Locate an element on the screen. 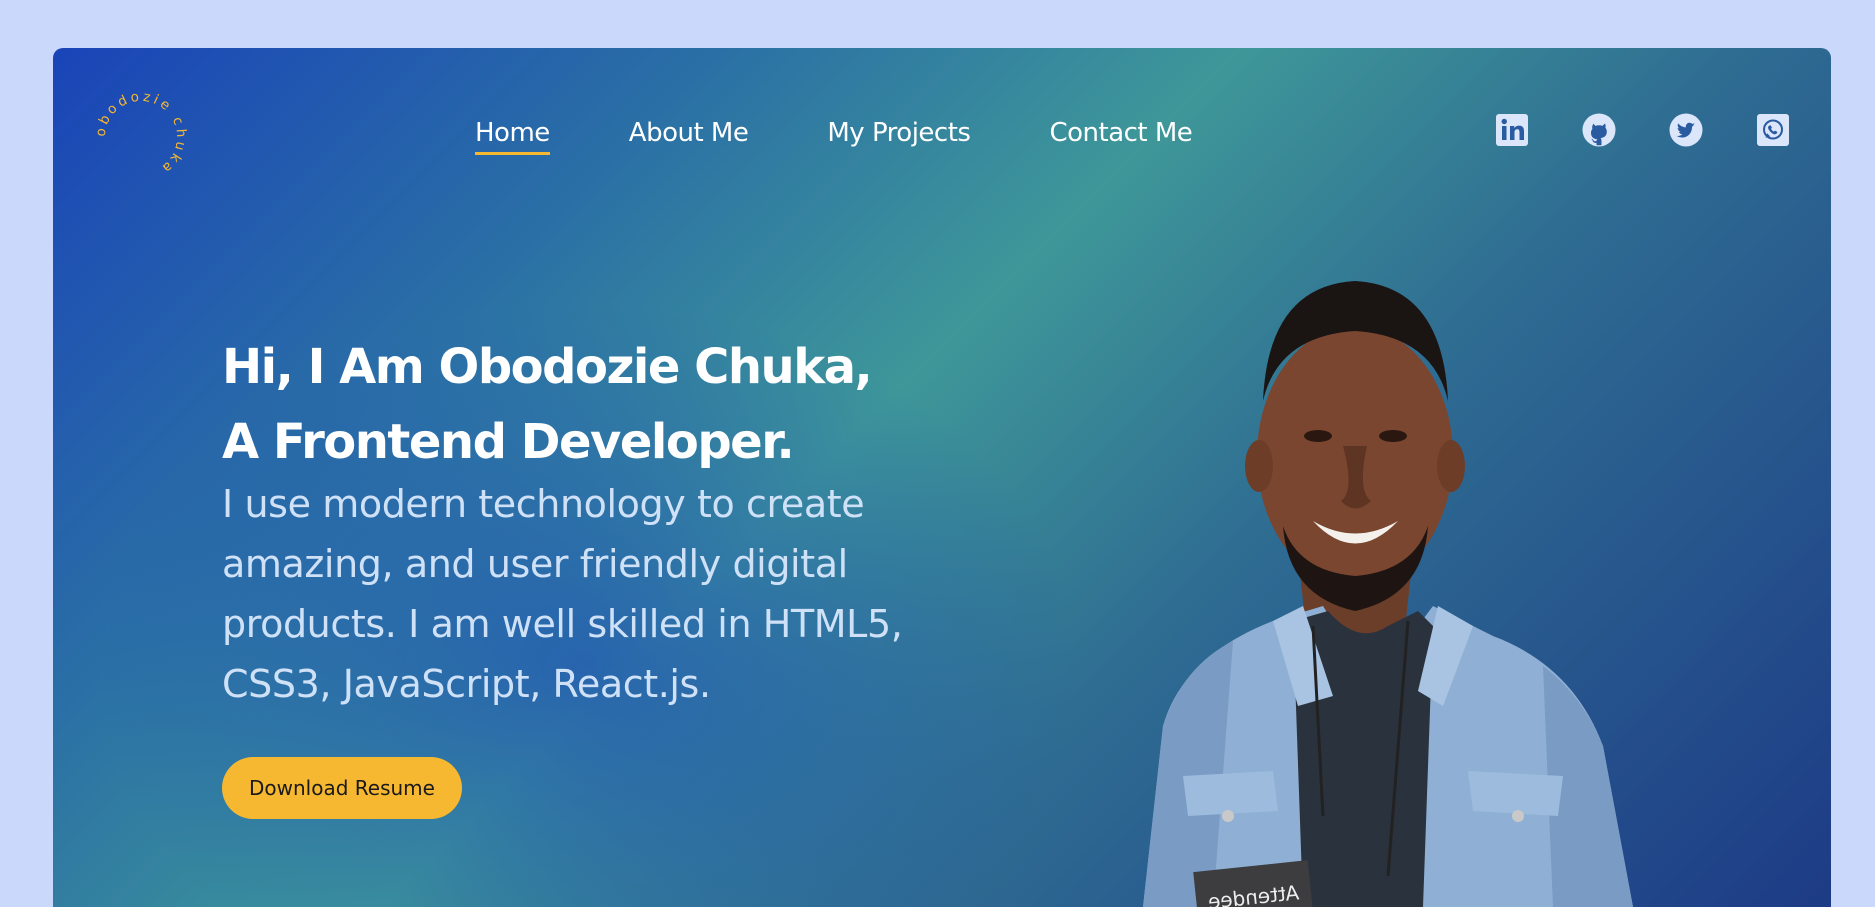 The width and height of the screenshot is (1875, 907). logo-icon: obodozie chuka is located at coordinates (140, 133).